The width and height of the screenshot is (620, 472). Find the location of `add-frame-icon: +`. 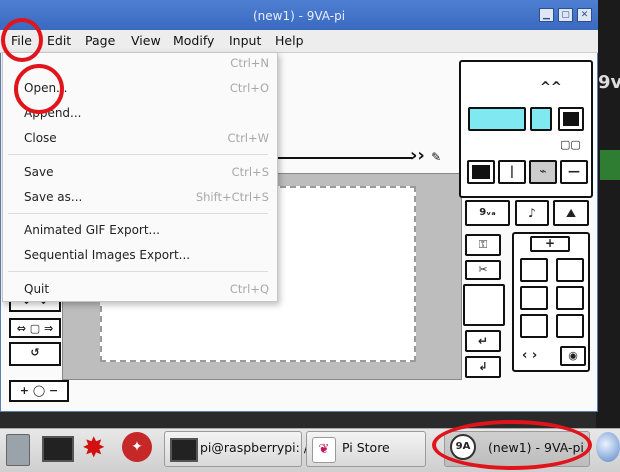

add-frame-icon: + is located at coordinates (550, 244).